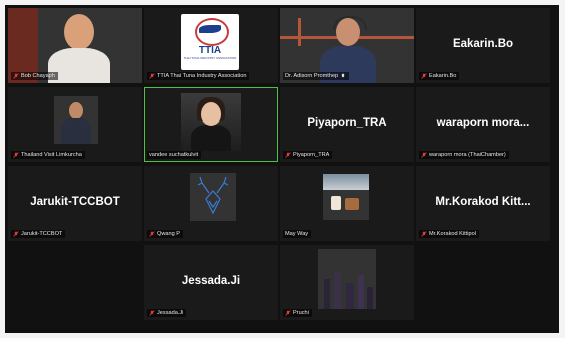  What do you see at coordinates (34, 76) in the screenshot?
I see `participant-name-label: Bob Chayaph` at bounding box center [34, 76].